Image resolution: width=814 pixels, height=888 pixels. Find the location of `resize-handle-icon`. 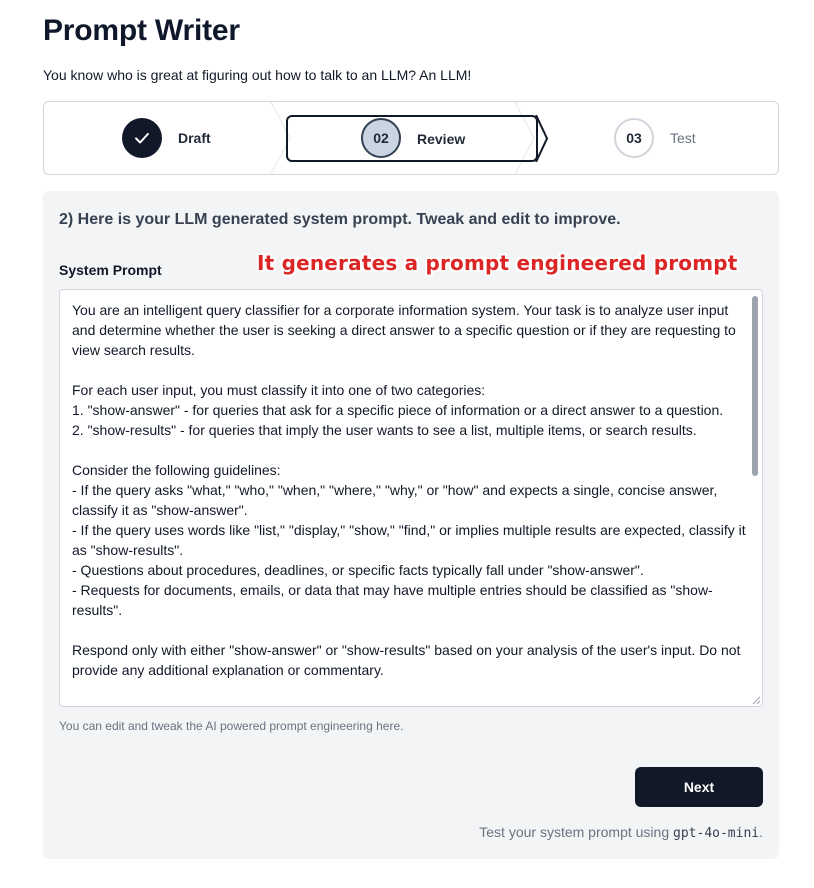

resize-handle-icon is located at coordinates (756, 700).